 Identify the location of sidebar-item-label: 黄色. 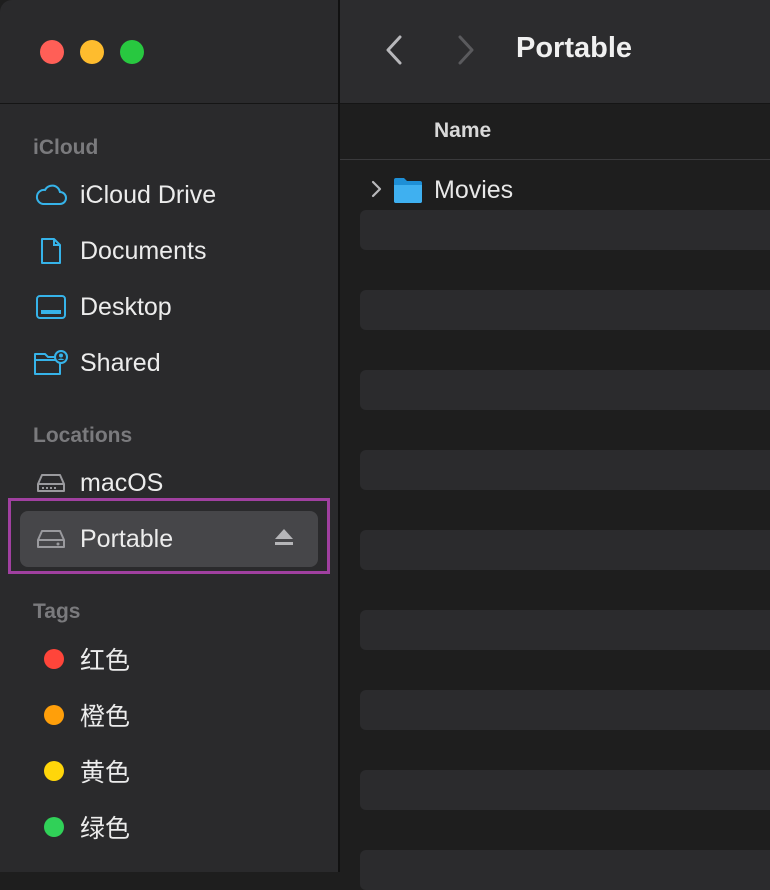
(105, 773).